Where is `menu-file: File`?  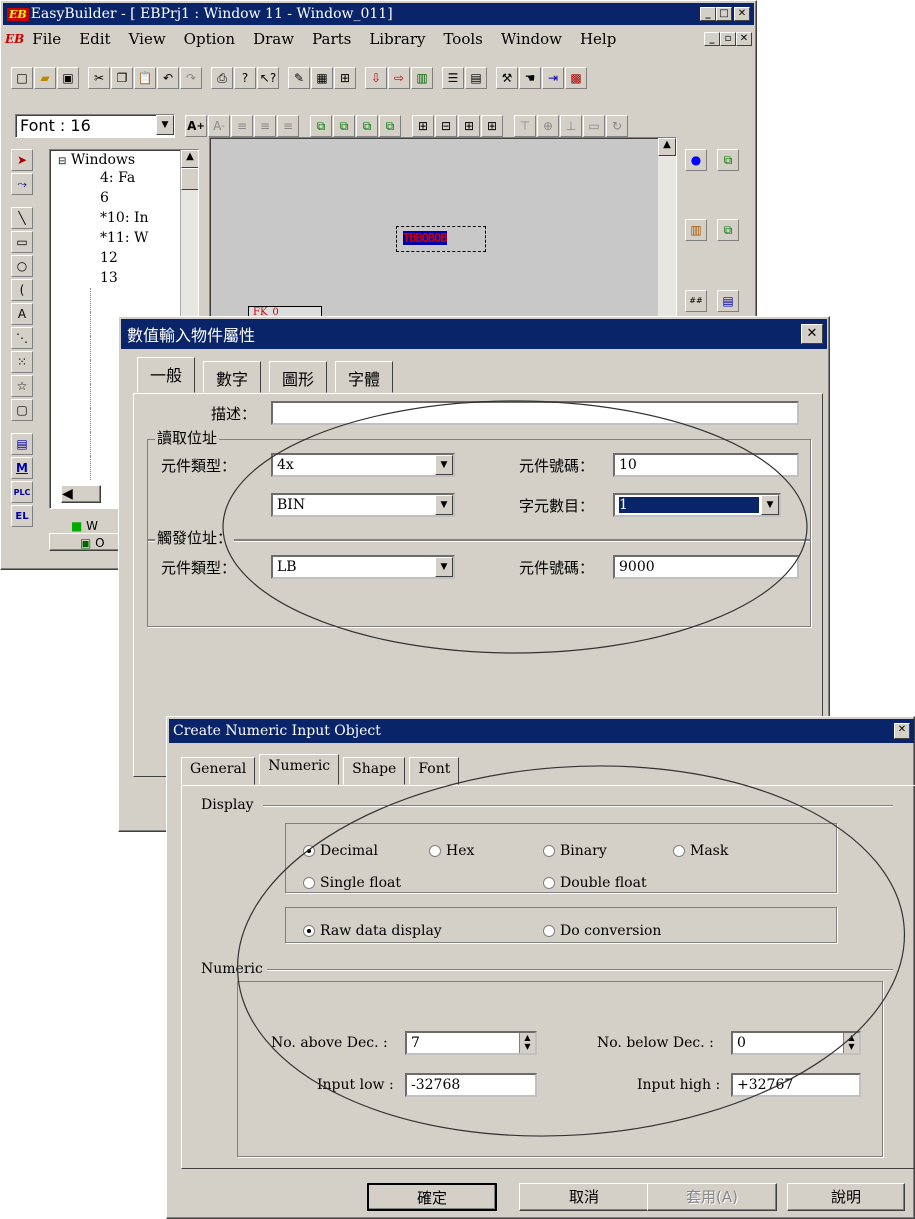
menu-file: File is located at coordinates (46, 39).